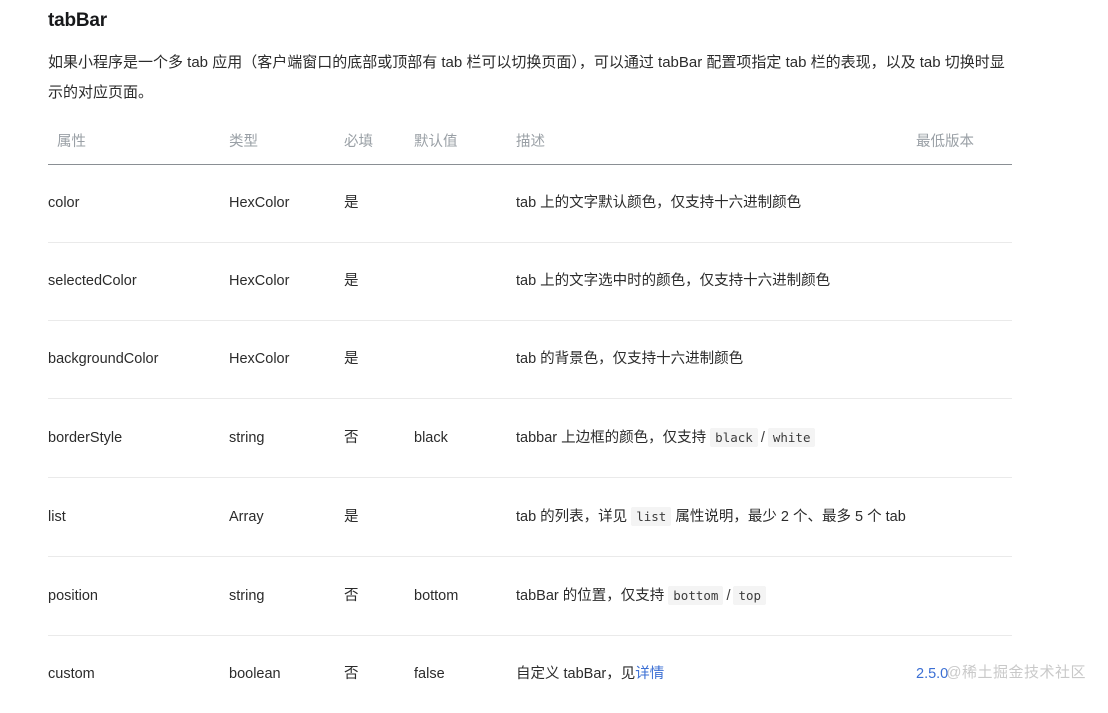 Image resolution: width=1108 pixels, height=713 pixels. I want to click on cell-description: tab 的列表，详见 list 属性说明，最少 2 个、最多 5 个 tab, so click(716, 517).